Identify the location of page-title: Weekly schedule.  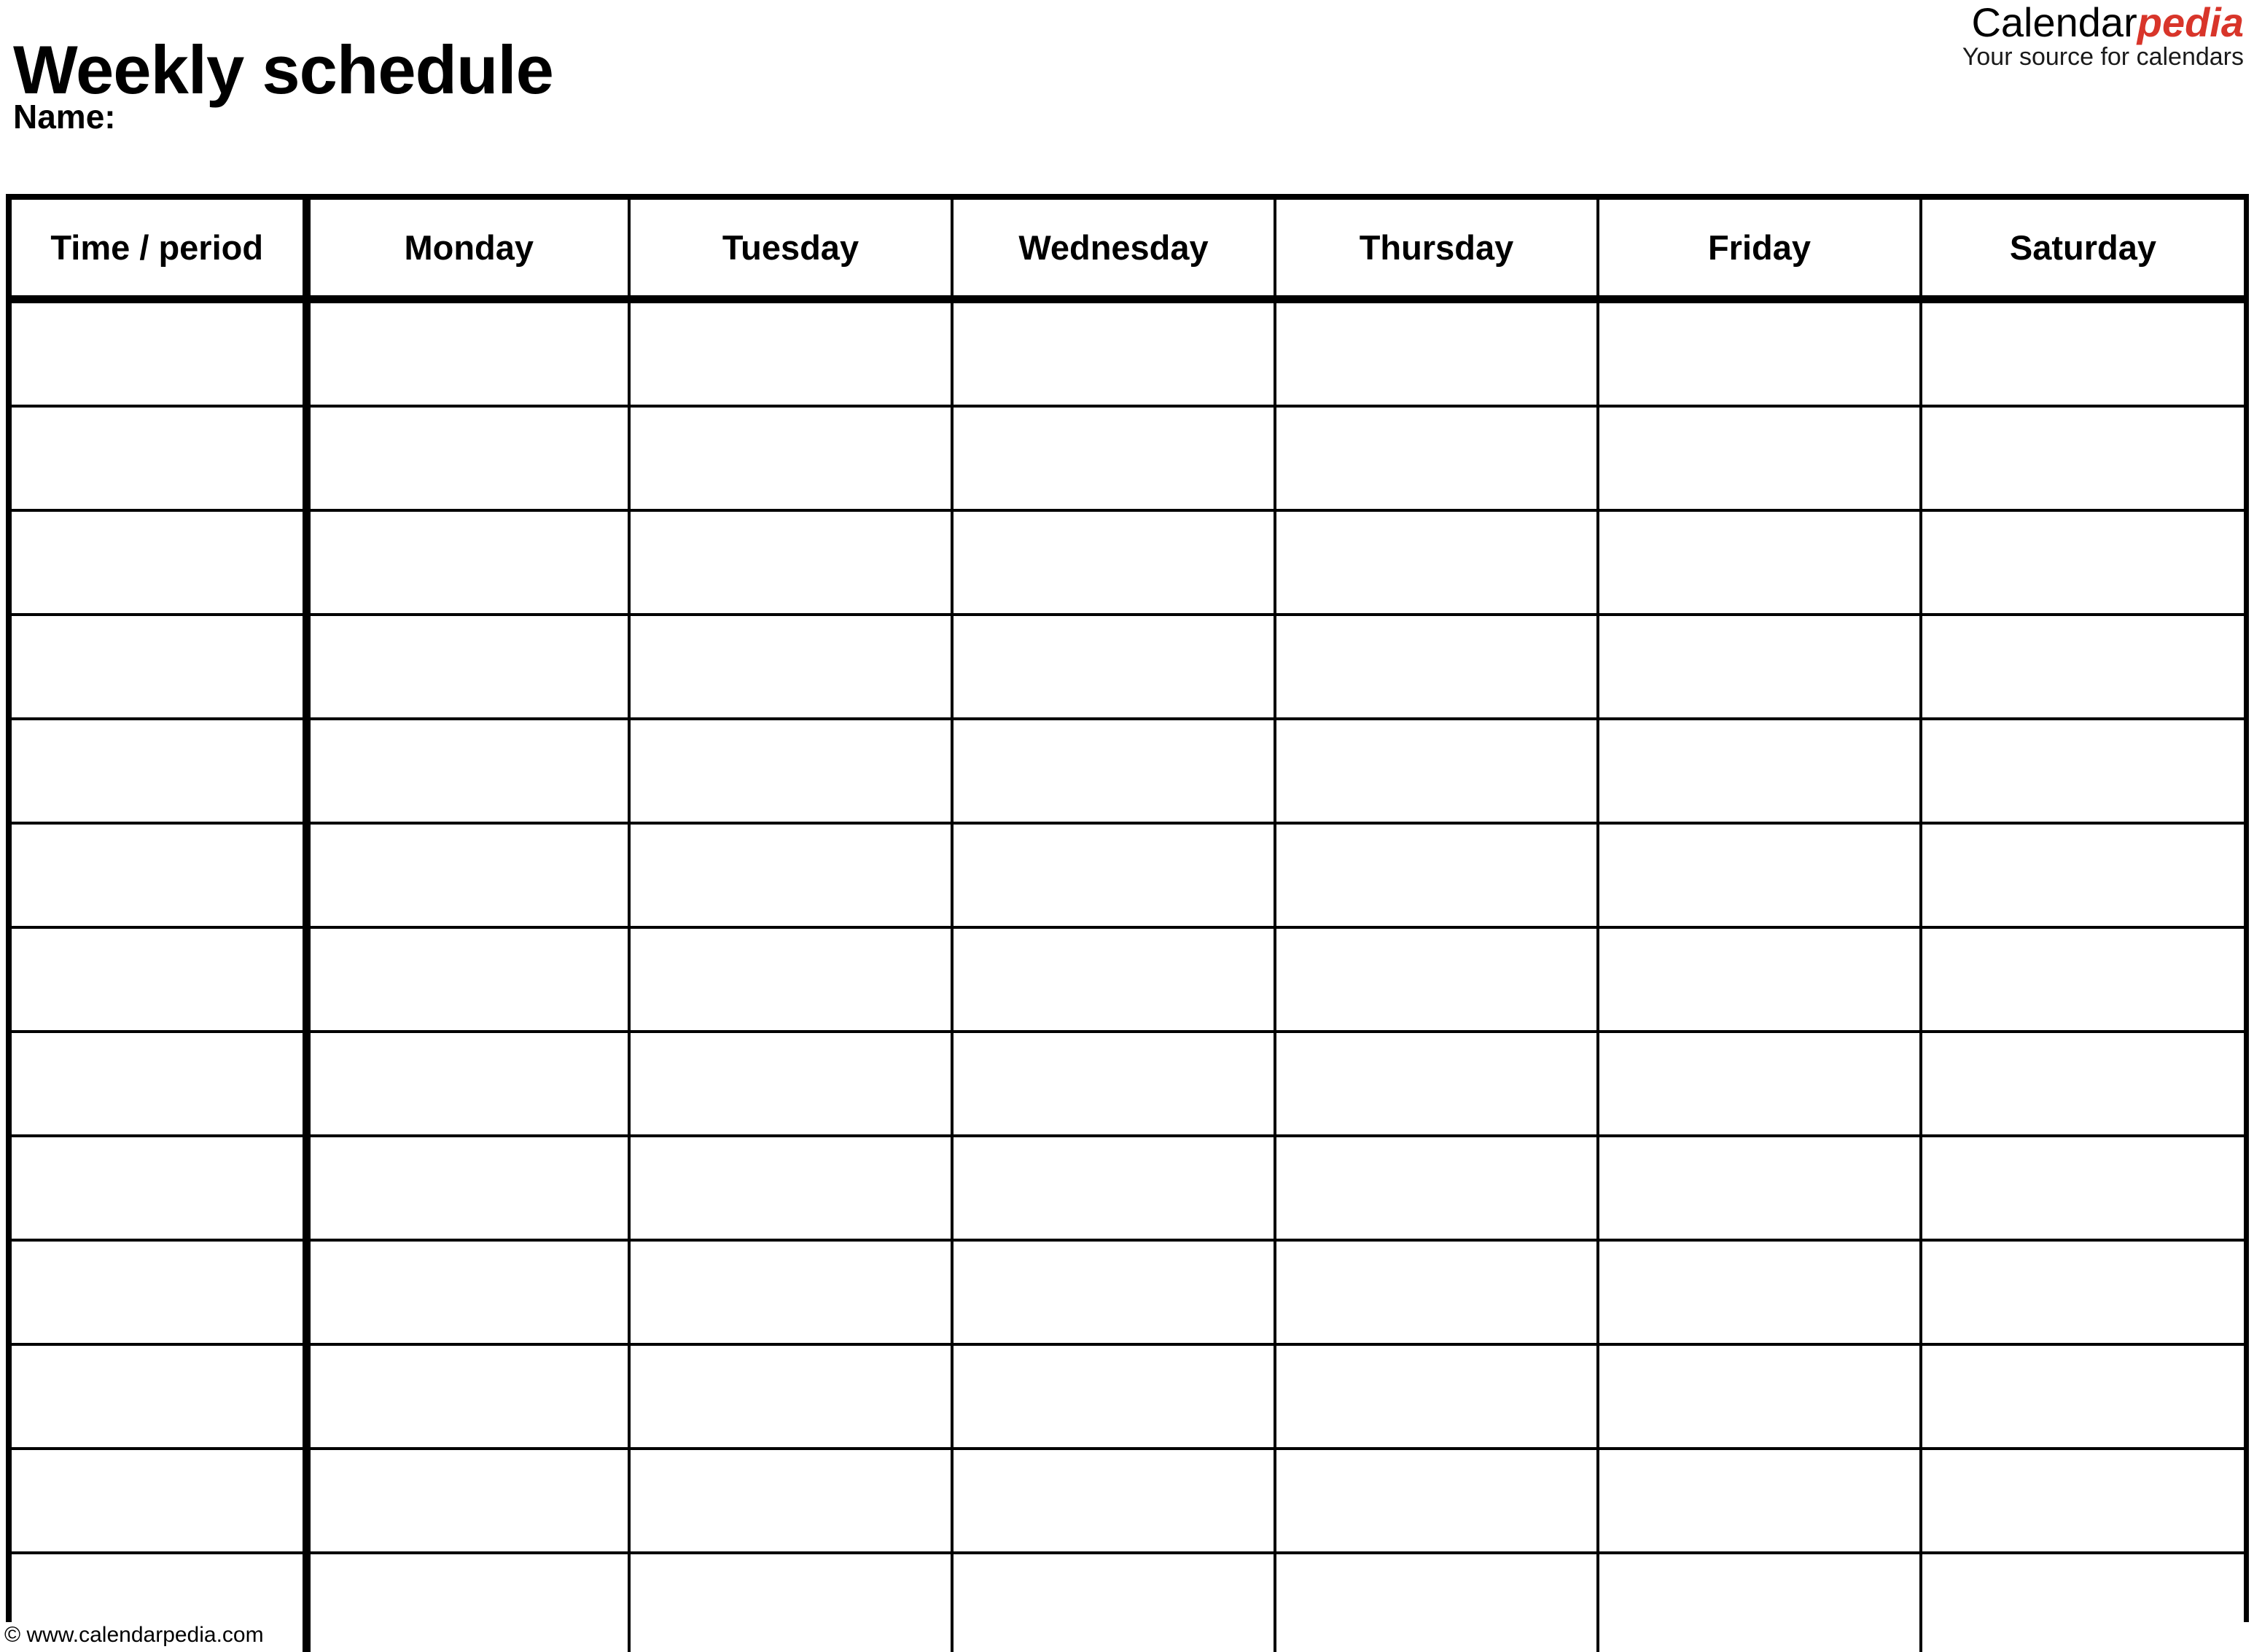
(283, 69).